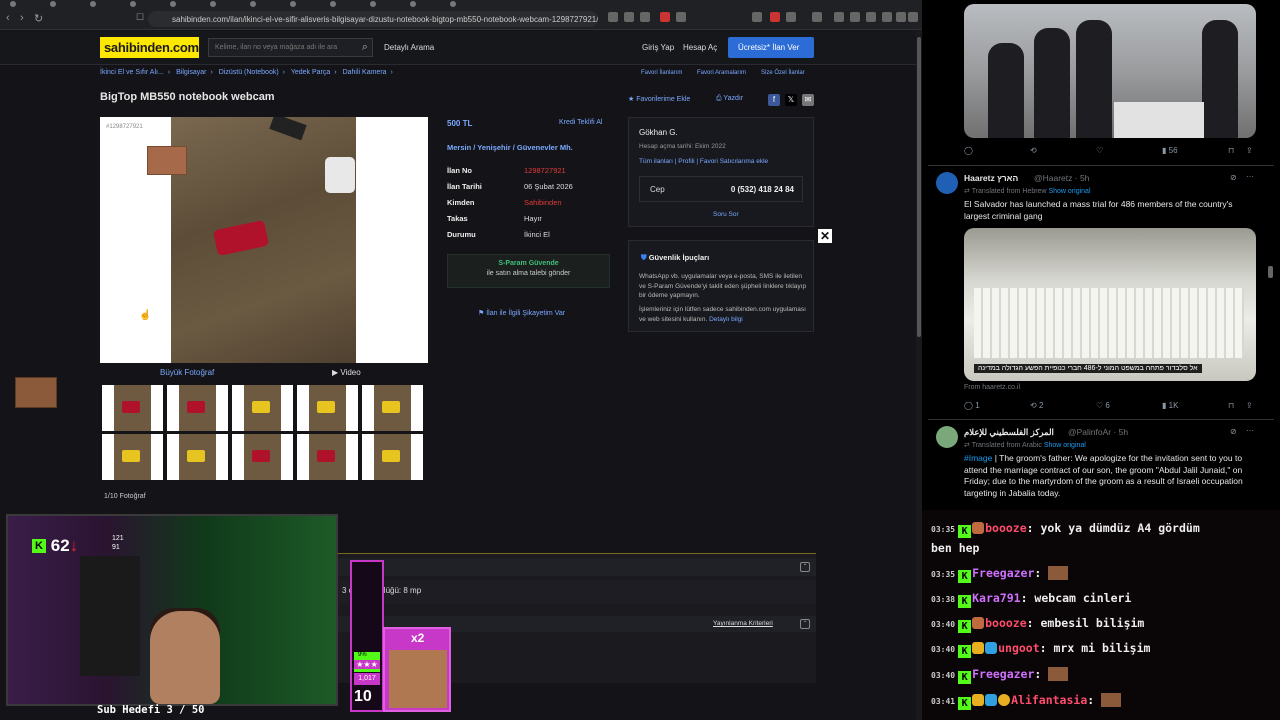 The image size is (1280, 720). Describe the element at coordinates (729, 99) in the screenshot. I see `print-button: ⎙ Yazdır` at that location.